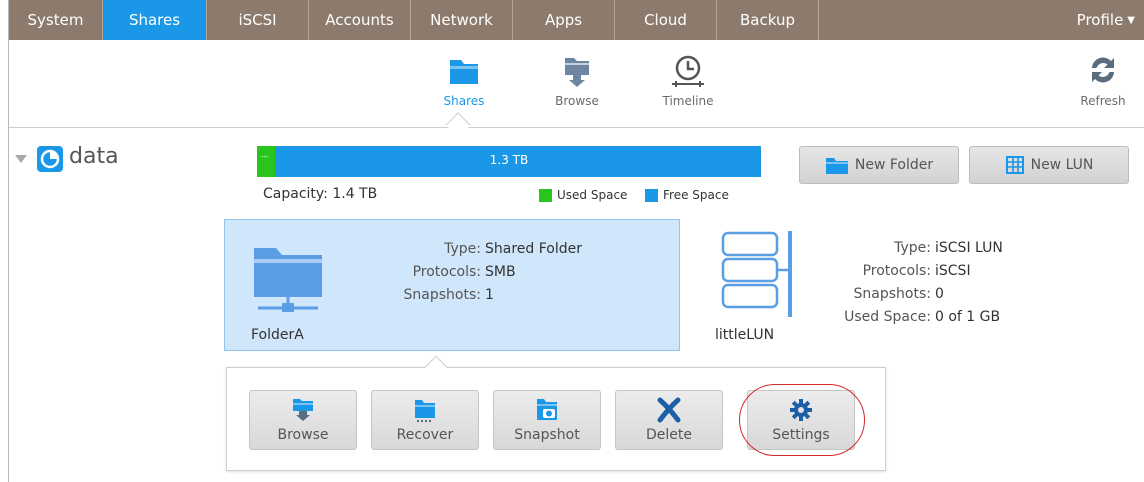  I want to click on snapshot-button: Snapshot, so click(547, 420).